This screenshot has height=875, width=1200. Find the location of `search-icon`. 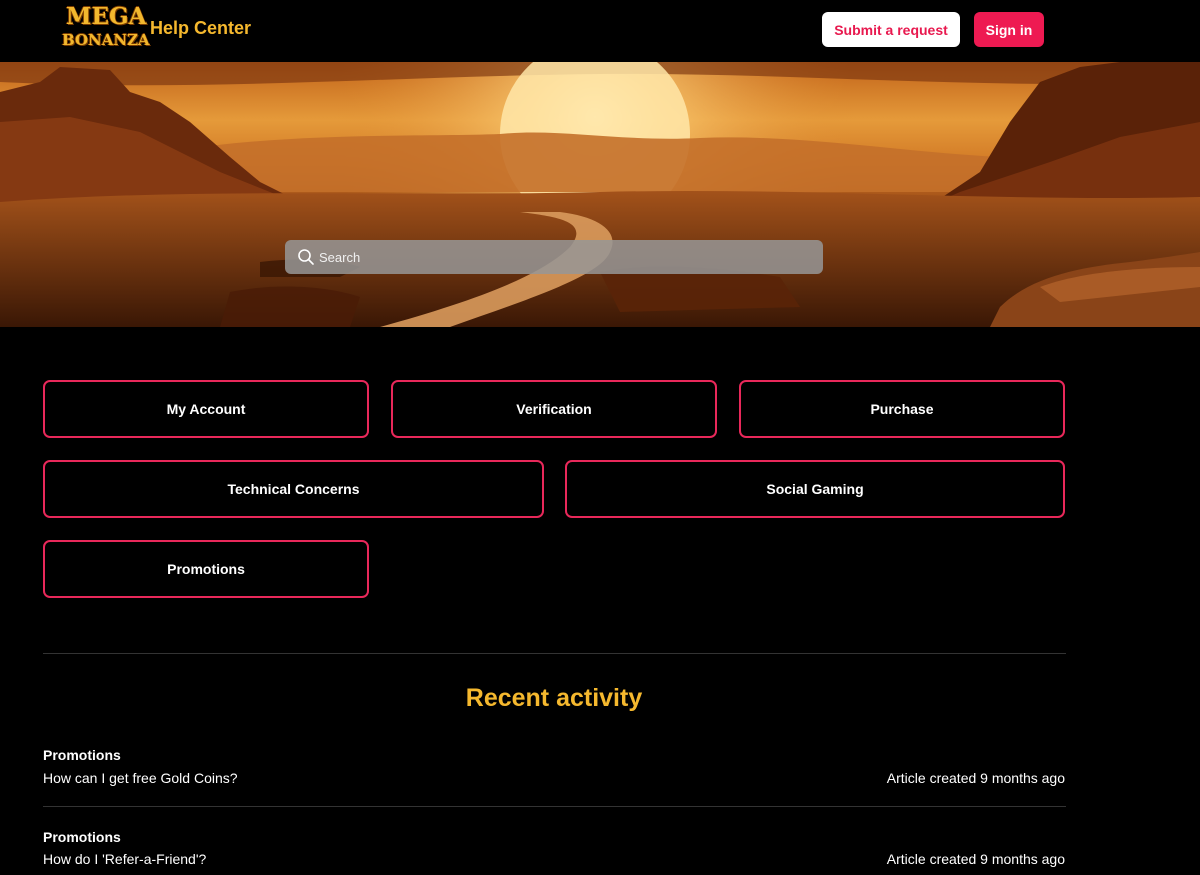

search-icon is located at coordinates (306, 257).